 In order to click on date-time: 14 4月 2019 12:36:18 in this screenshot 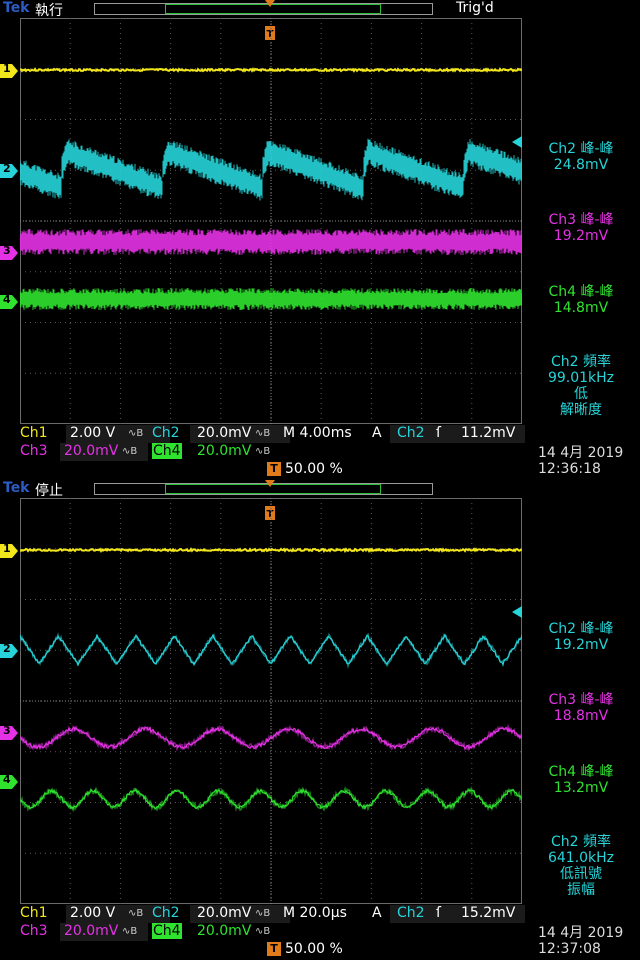, I will do `click(581, 461)`.